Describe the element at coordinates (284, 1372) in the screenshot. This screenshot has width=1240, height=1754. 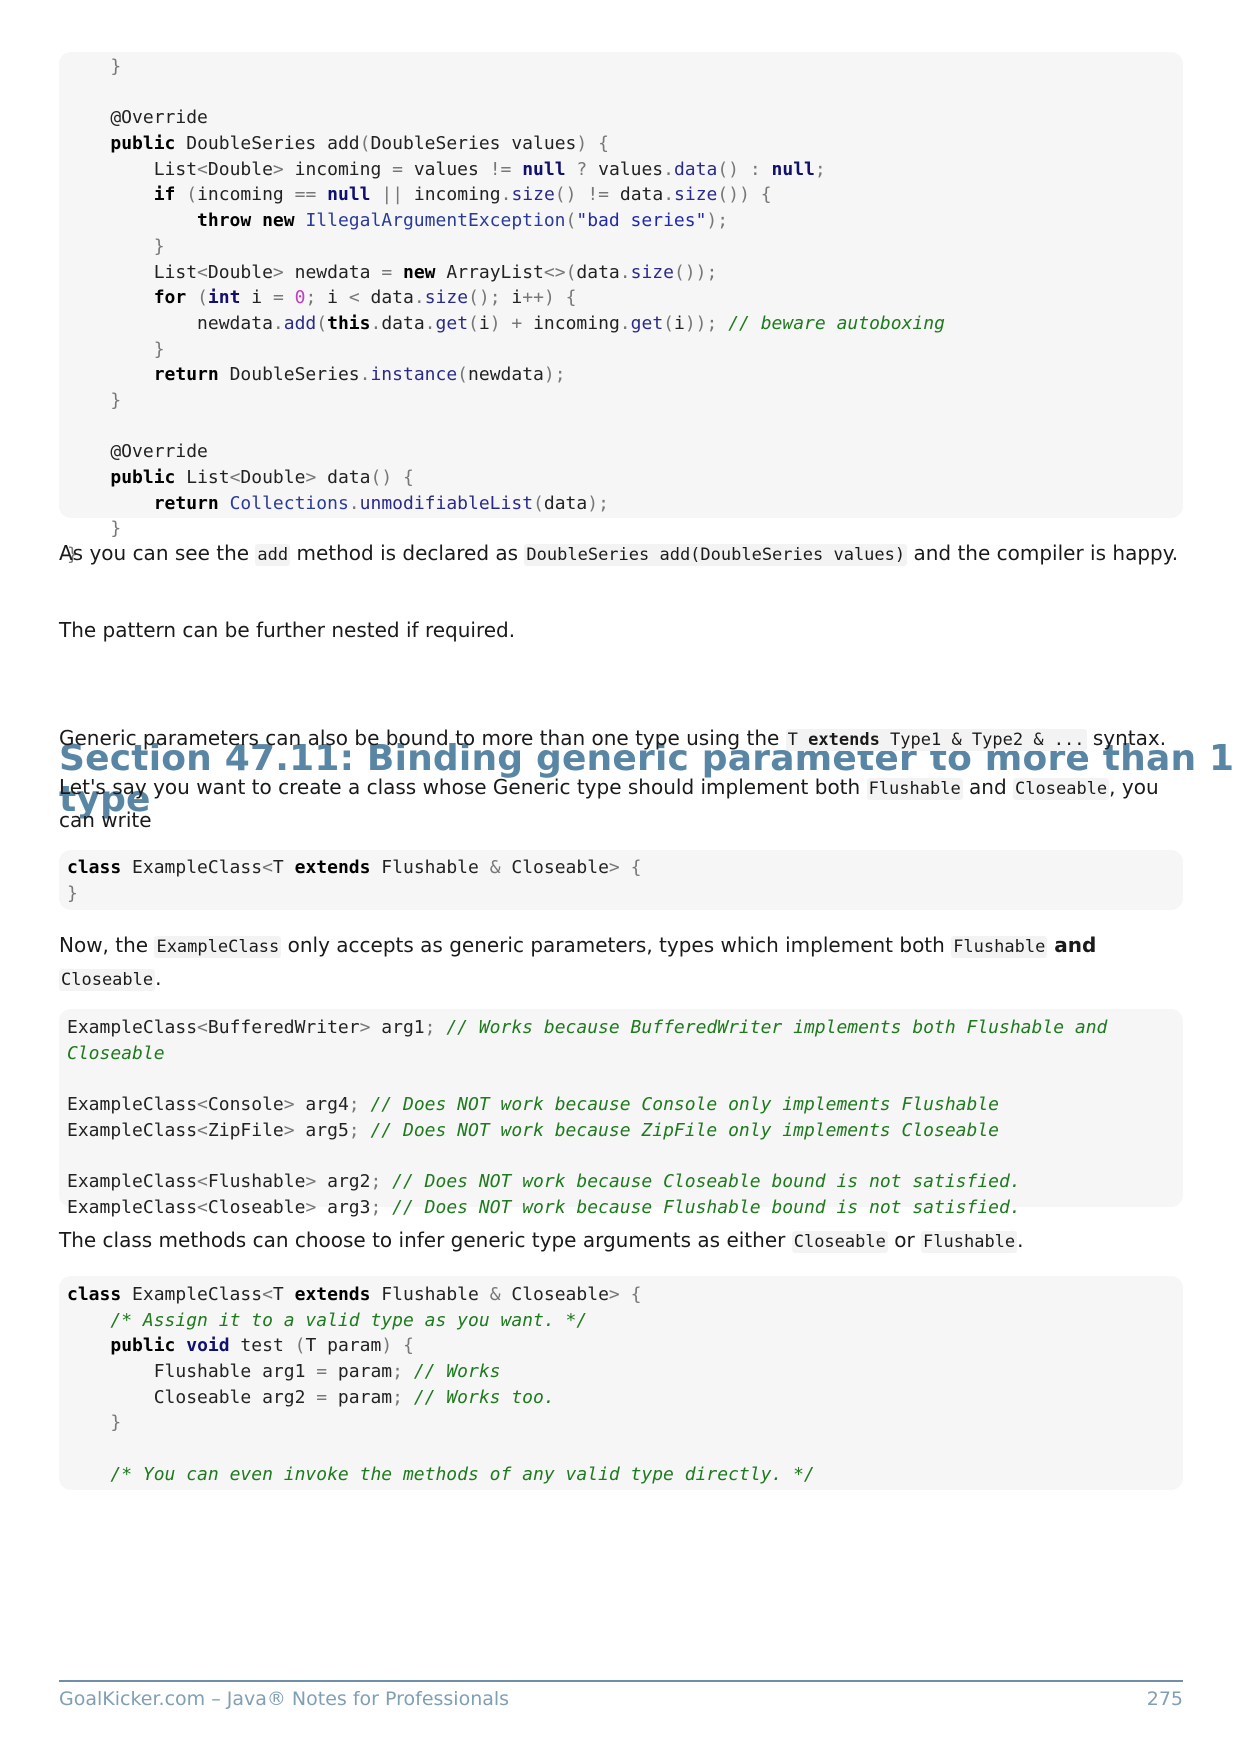
I see `code-line: Flushable arg1 = param; // Works` at that location.